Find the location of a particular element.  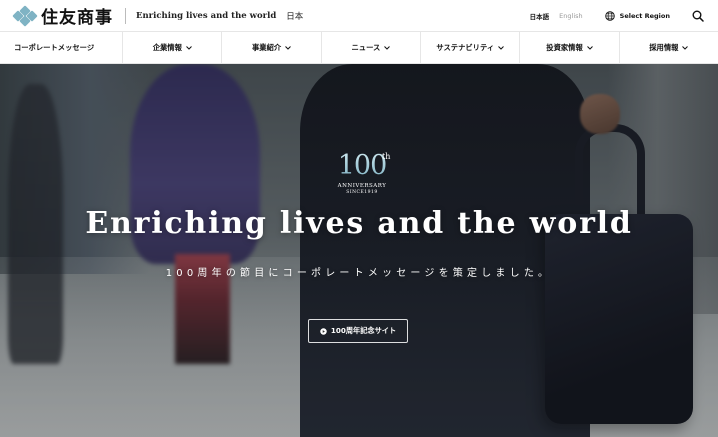

nav-item-company: 企業情報 is located at coordinates (171, 47).